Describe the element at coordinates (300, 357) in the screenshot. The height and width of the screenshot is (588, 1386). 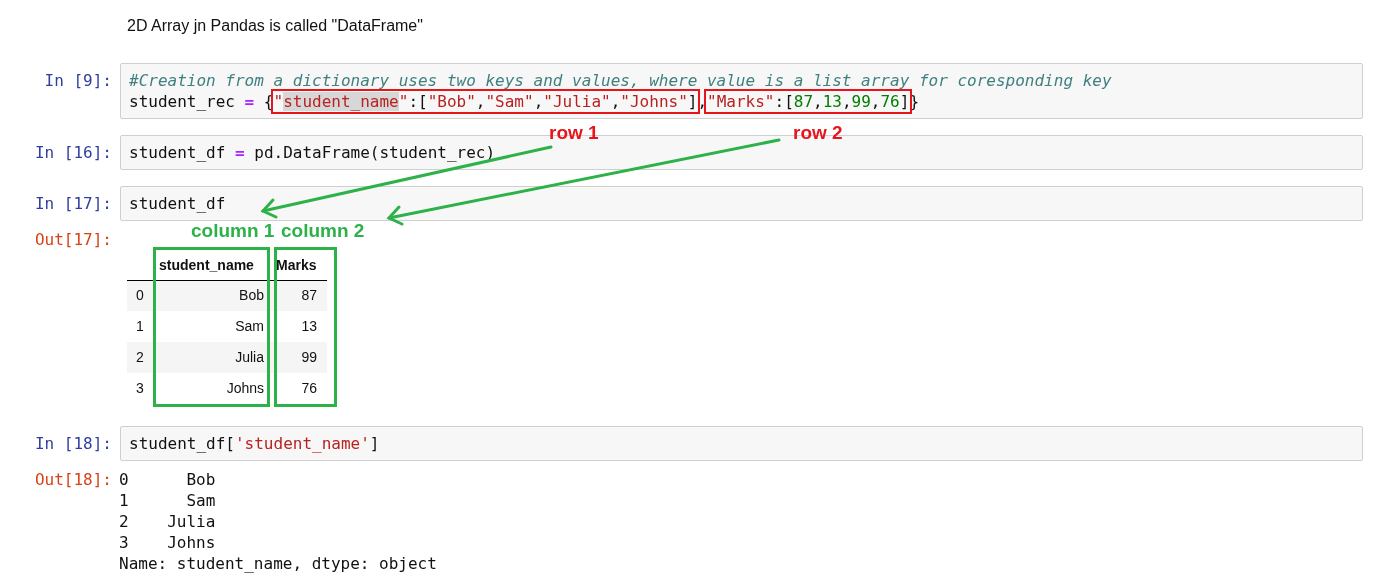
I see `table-cell: 99` at that location.